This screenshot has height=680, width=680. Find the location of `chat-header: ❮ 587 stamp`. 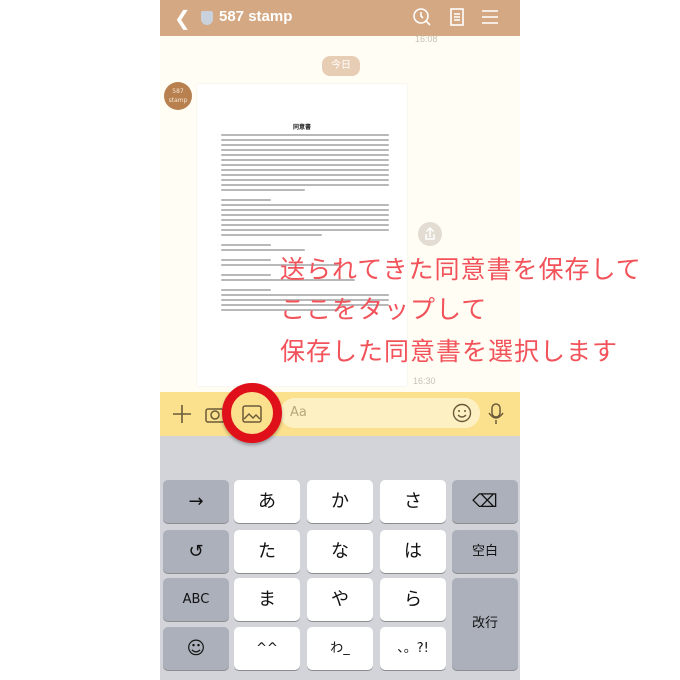

chat-header: ❮ 587 stamp is located at coordinates (340, 18).